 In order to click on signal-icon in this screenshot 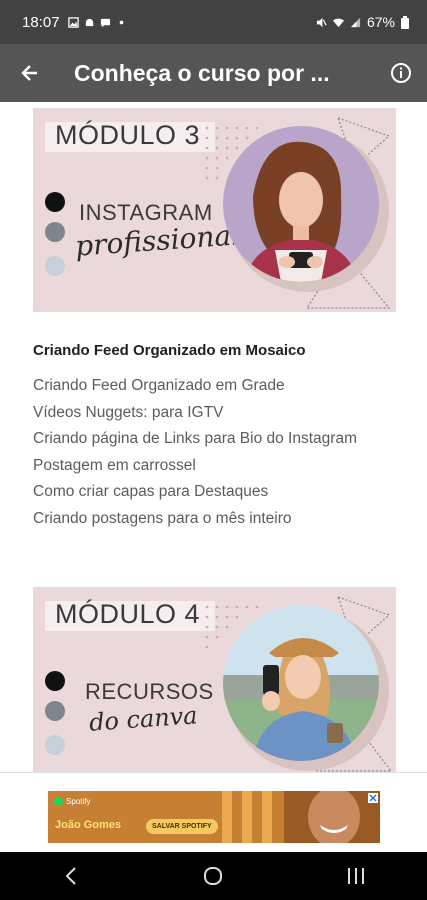, I will do `click(355, 22)`.